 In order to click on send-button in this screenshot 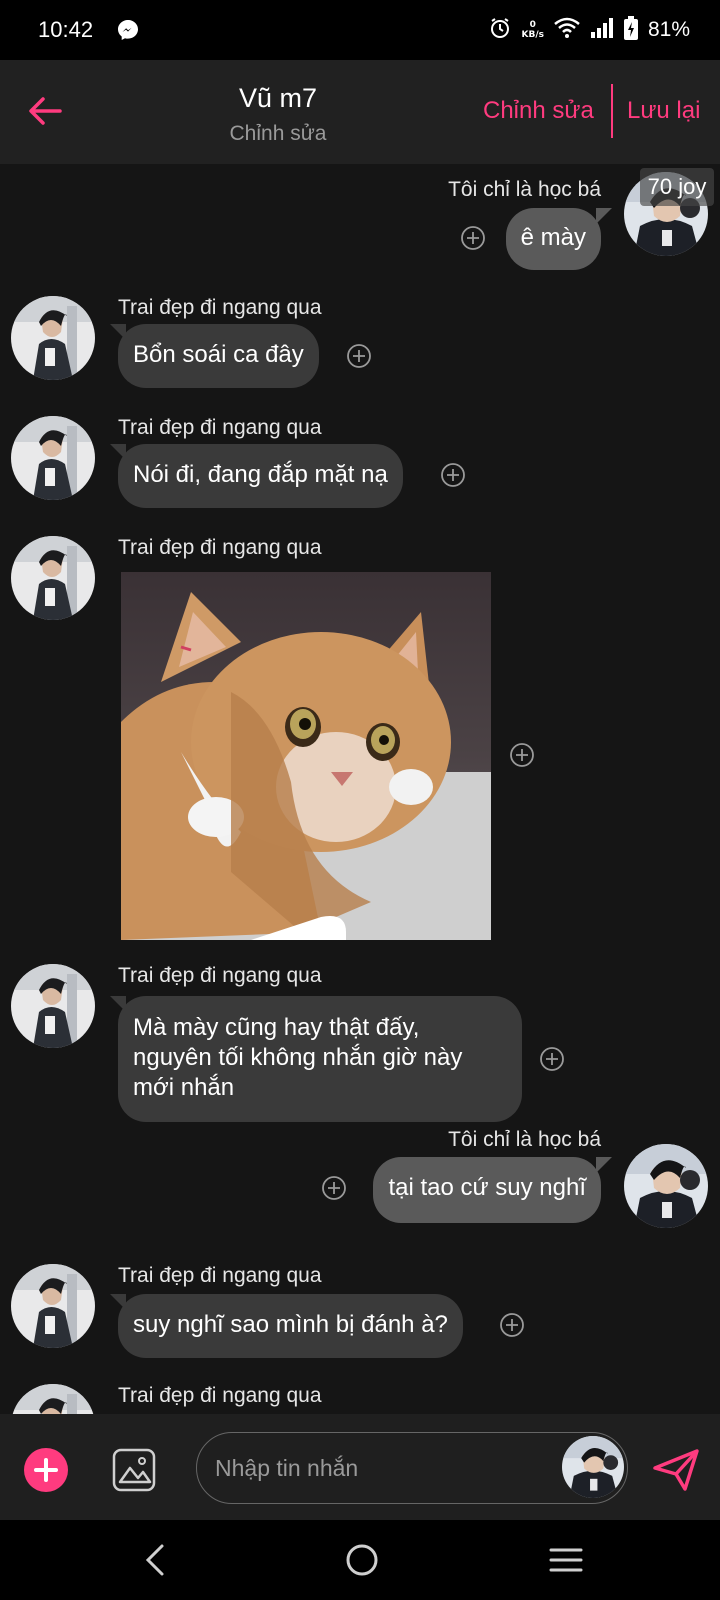, I will do `click(676, 1470)`.